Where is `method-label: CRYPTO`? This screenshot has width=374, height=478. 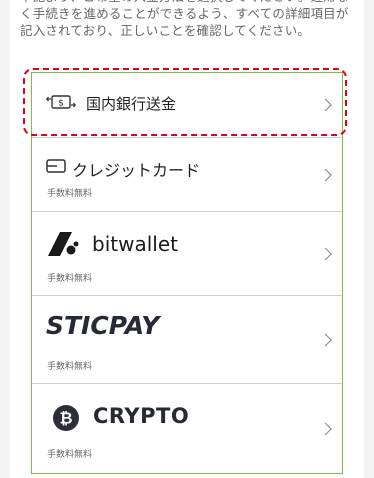
method-label: CRYPTO is located at coordinates (141, 416).